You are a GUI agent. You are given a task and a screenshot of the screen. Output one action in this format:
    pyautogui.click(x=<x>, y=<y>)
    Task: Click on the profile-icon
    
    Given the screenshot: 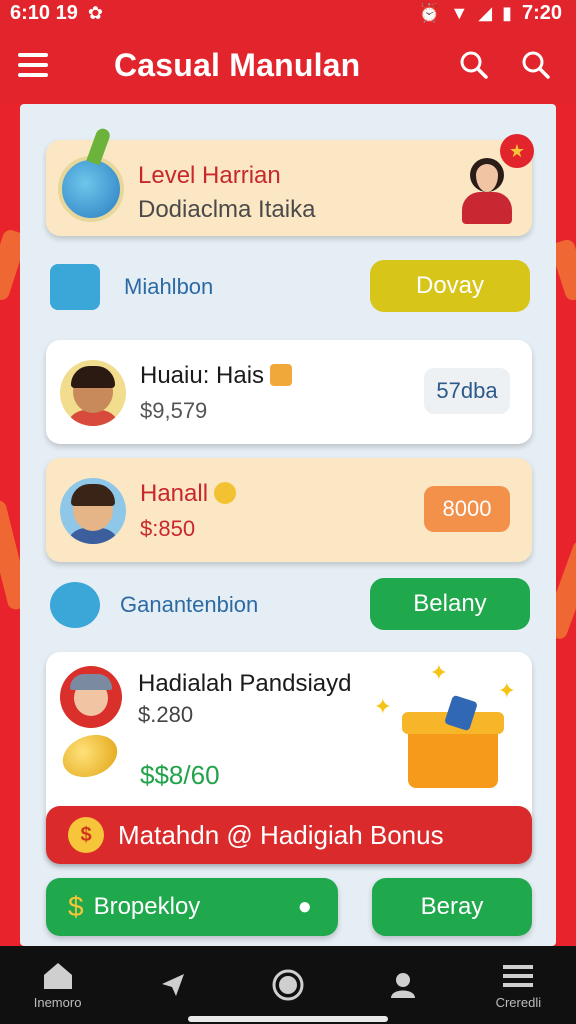 What is the action you would take?
    pyautogui.click(x=403, y=985)
    